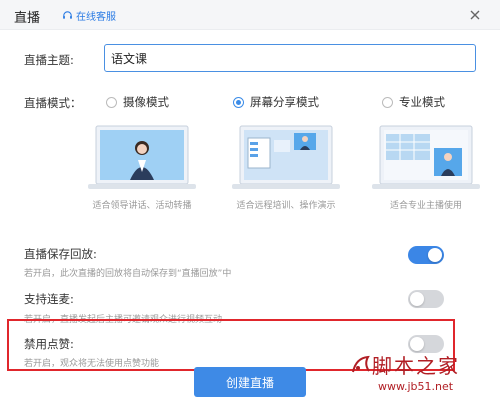  Describe the element at coordinates (96, 17) in the screenshot. I see `online-service-label: 在线客服` at that location.